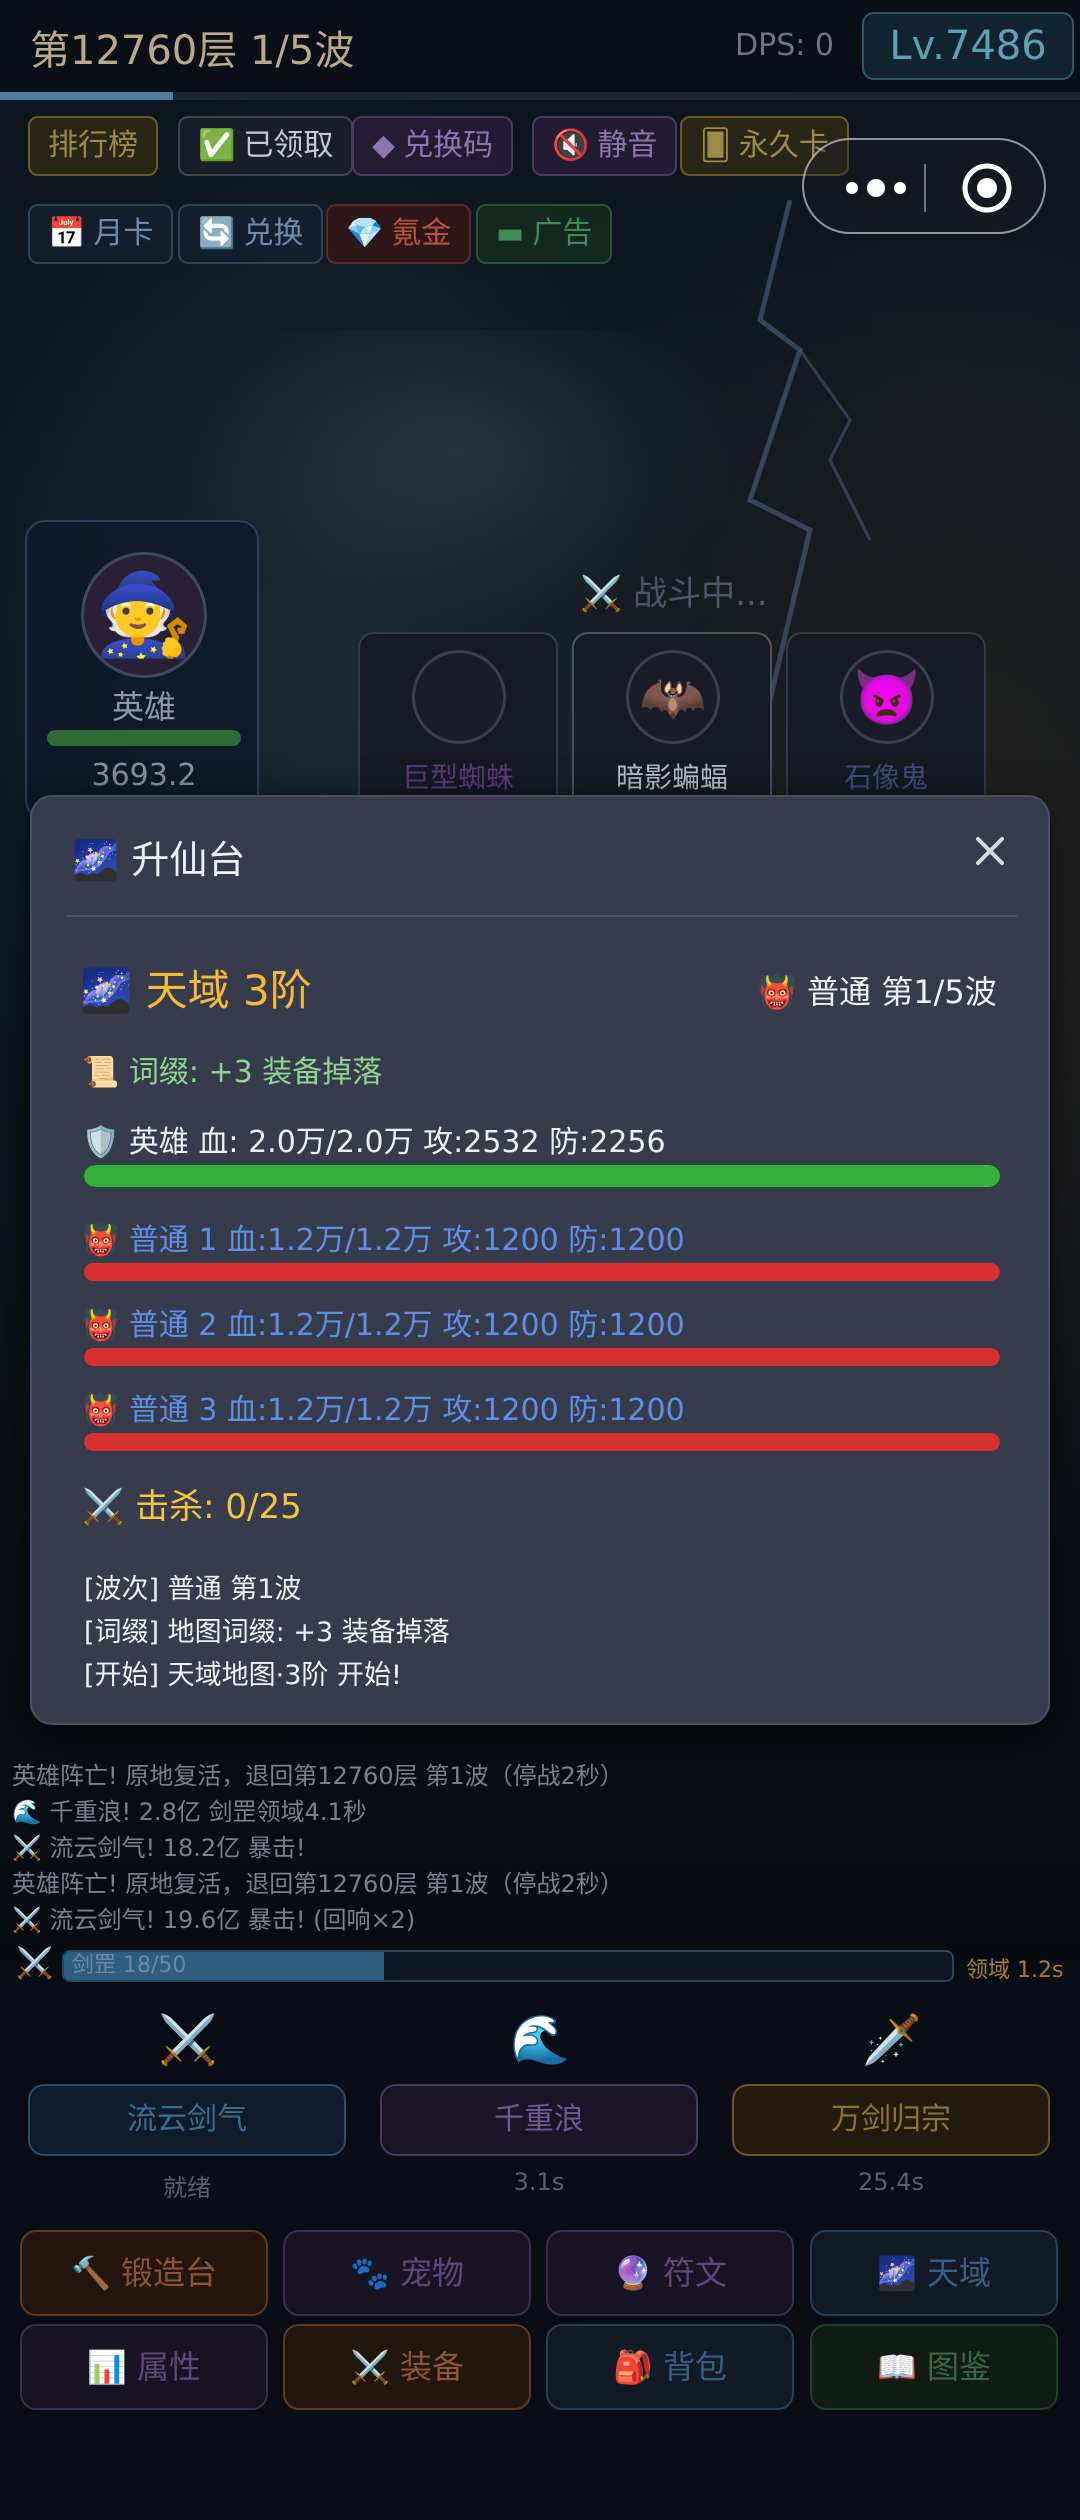  Describe the element at coordinates (384, 145) in the screenshot. I see `diamond-icon: ◆` at that location.